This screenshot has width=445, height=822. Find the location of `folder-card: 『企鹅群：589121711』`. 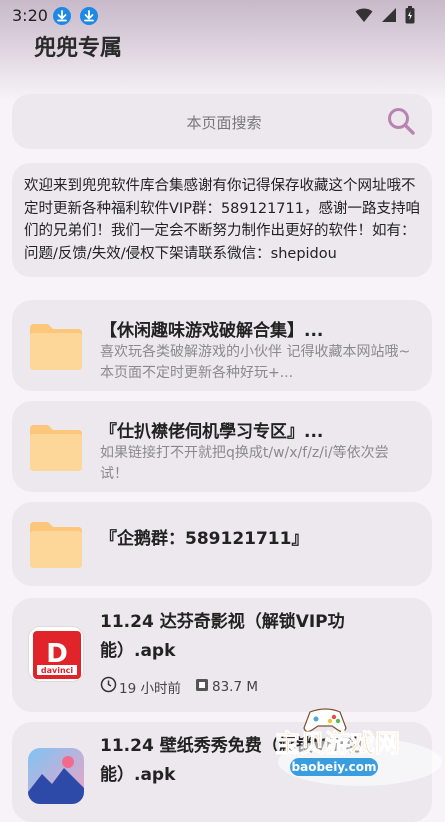

folder-card: 『企鹅群：589121711』 is located at coordinates (222, 544).